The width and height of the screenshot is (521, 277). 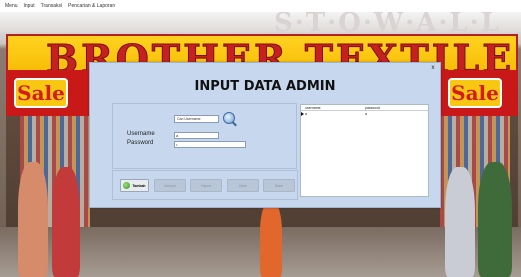 What do you see at coordinates (29, 6) in the screenshot?
I see `menu-item-input: Input` at bounding box center [29, 6].